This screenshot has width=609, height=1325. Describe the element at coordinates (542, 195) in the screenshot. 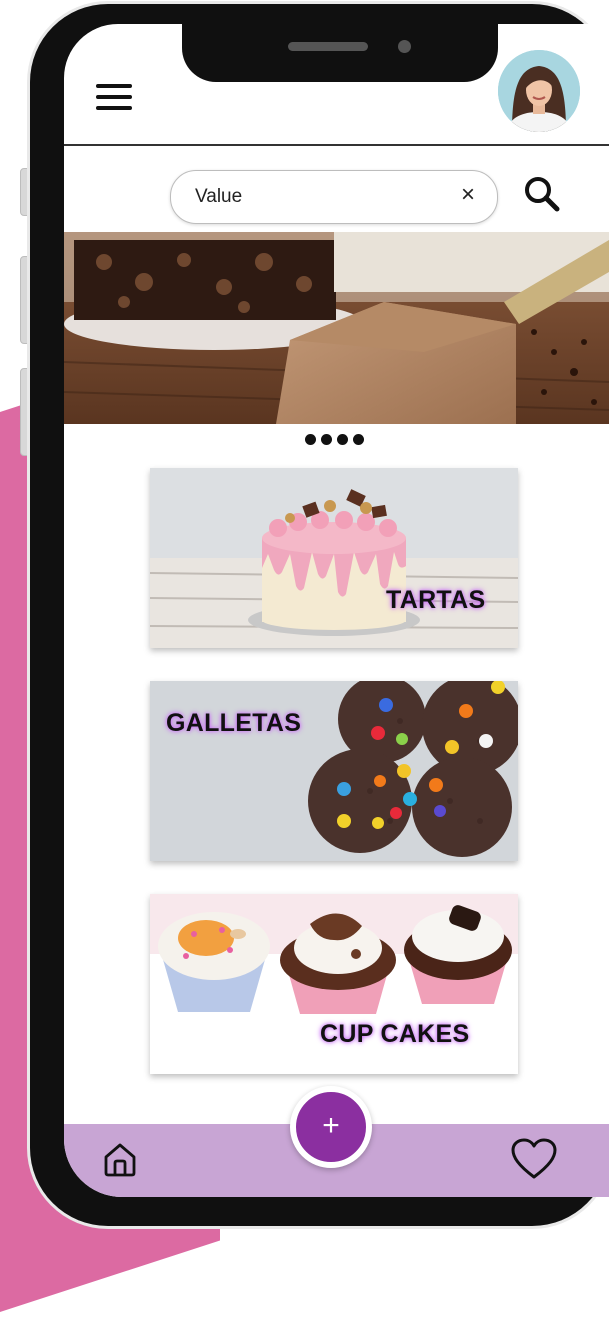

I see `search-icon` at that location.